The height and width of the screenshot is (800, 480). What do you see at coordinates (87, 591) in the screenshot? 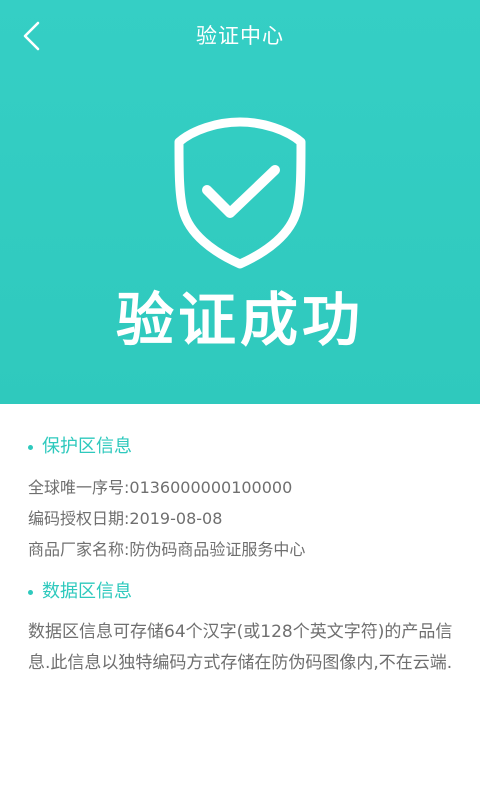
I see `data-section-title-text: 数据区信息` at bounding box center [87, 591].